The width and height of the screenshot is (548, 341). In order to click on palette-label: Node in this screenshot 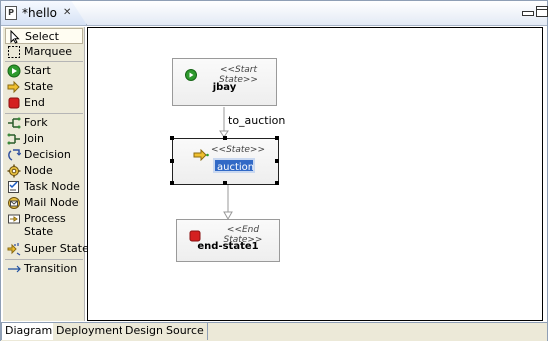, I will do `click(38, 170)`.